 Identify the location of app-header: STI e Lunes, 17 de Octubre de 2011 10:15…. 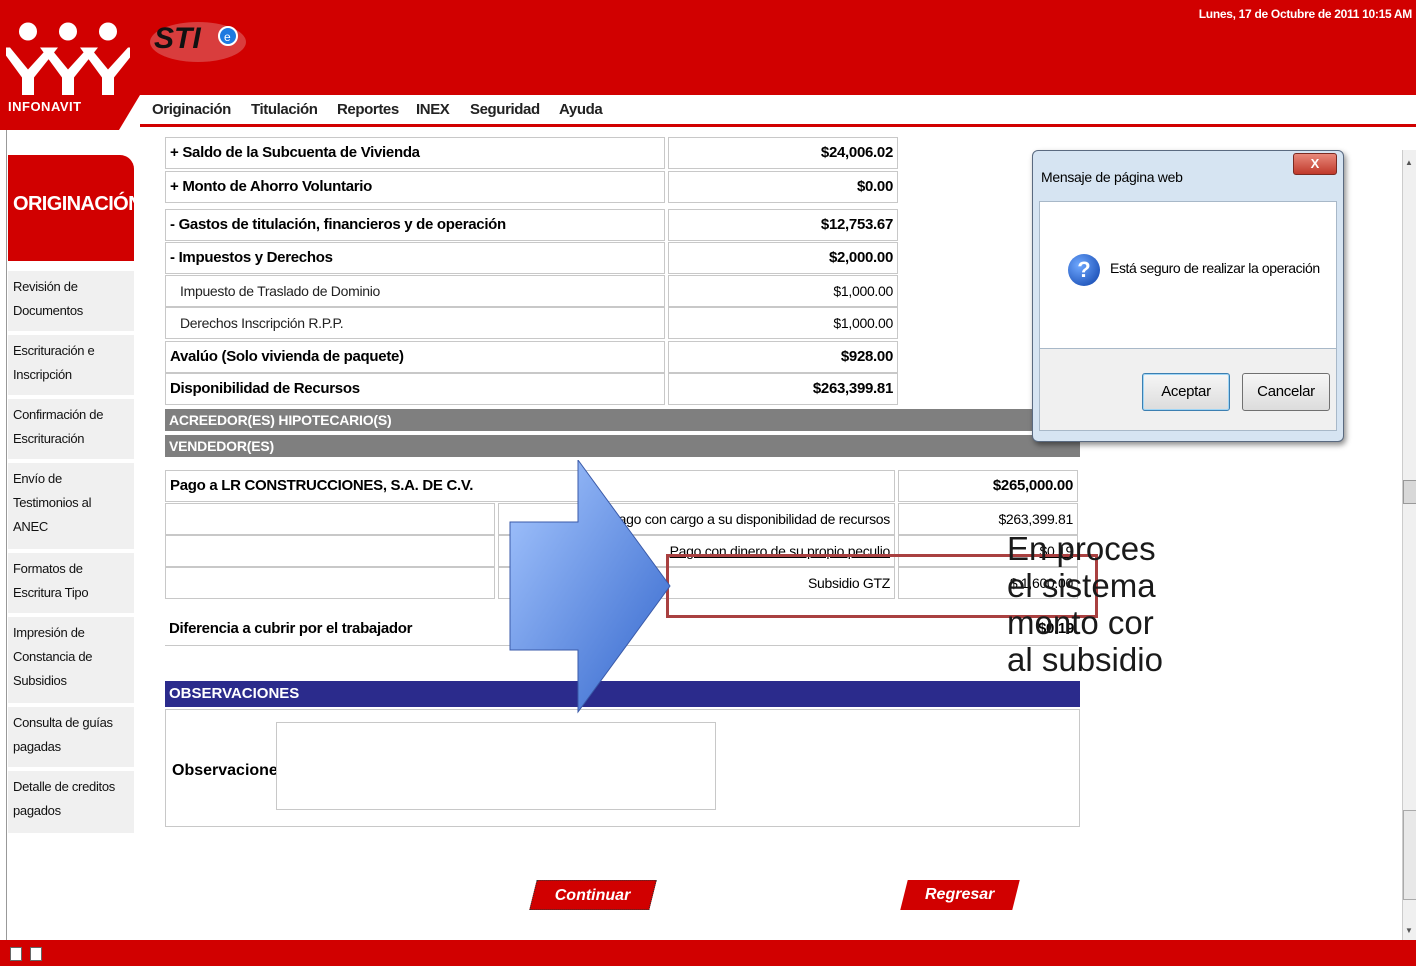
(708, 55).